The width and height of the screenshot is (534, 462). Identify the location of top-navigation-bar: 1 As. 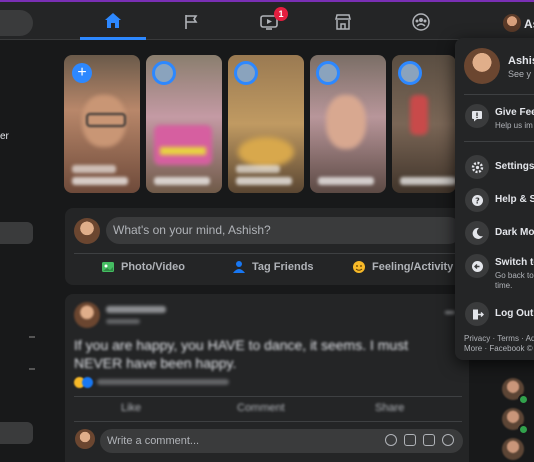
(267, 20).